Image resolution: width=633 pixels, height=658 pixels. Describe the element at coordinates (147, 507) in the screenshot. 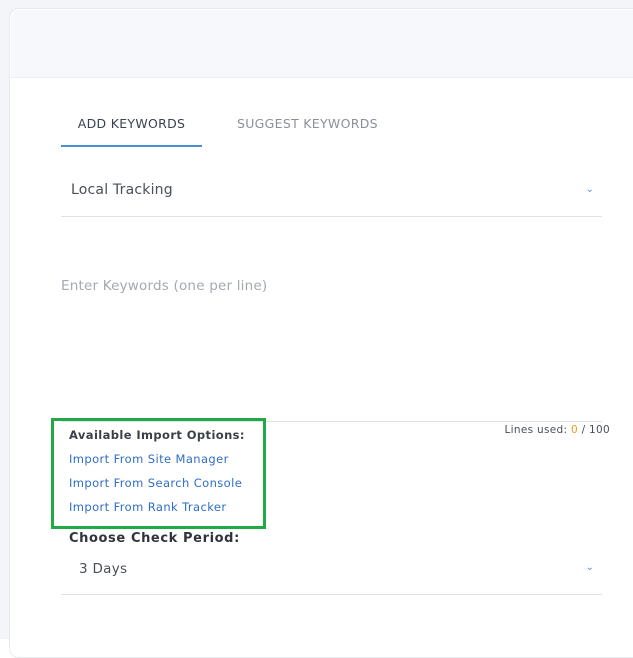

I see `import-rank-tracker-link: Import From Rank Tracker` at that location.